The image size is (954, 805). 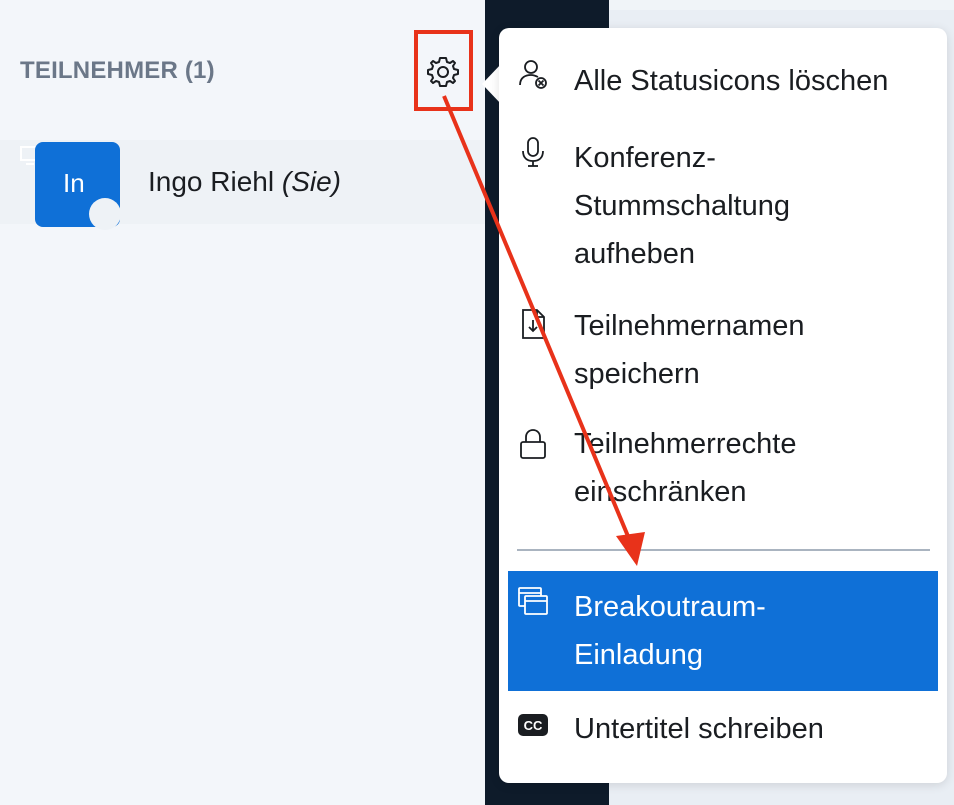 I want to click on menu-item-label: Konferenz- Stummschaltung aufheben, so click(x=682, y=206).